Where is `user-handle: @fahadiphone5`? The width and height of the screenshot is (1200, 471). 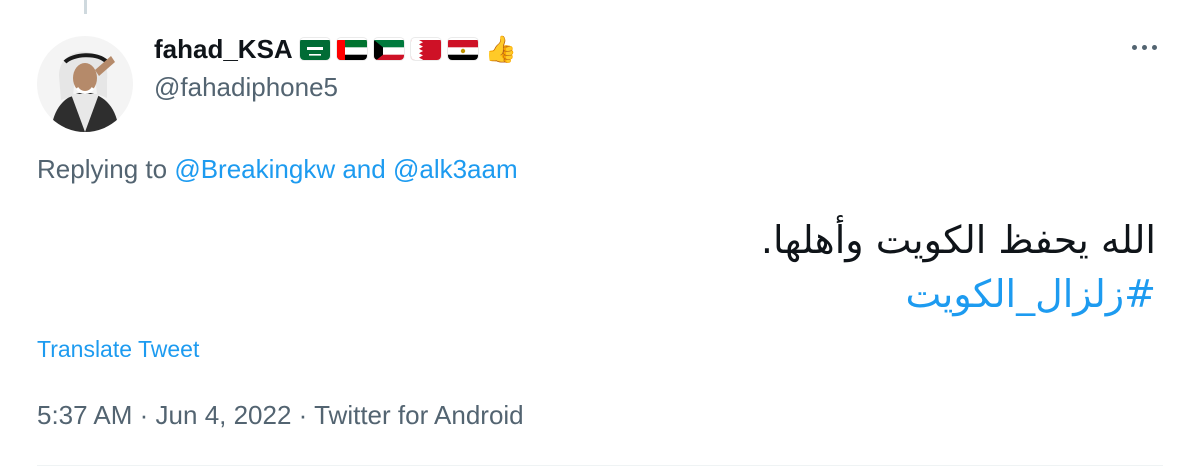
user-handle: @fahadiphone5 is located at coordinates (246, 87).